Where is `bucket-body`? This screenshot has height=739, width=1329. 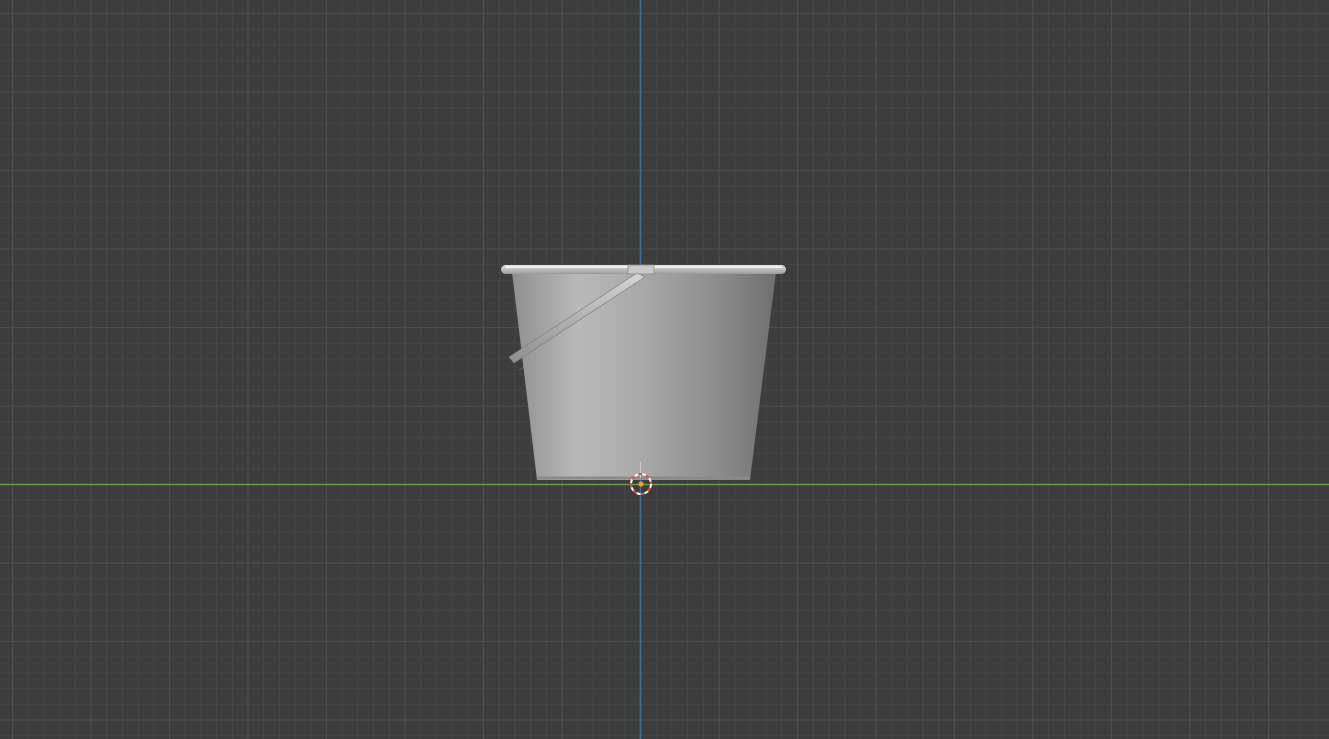 bucket-body is located at coordinates (644, 376).